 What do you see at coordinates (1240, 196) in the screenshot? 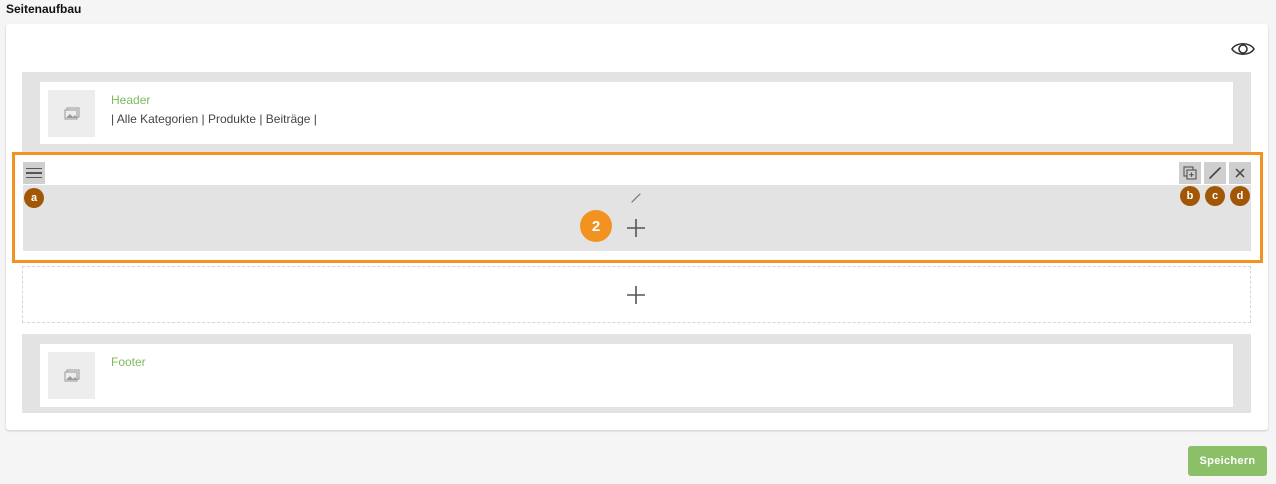
I see `marker-d: d` at bounding box center [1240, 196].